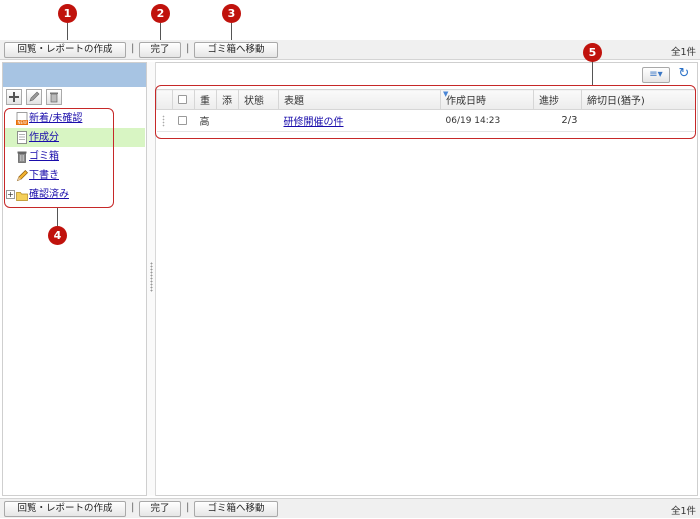  What do you see at coordinates (67, 32) in the screenshot?
I see `callout-1-line` at bounding box center [67, 32].